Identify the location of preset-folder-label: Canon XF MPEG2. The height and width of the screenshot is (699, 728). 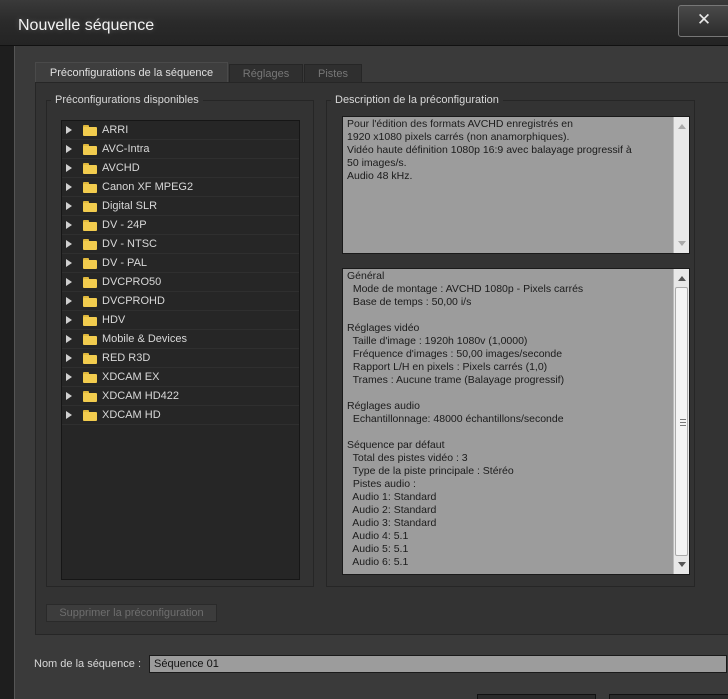
(148, 187).